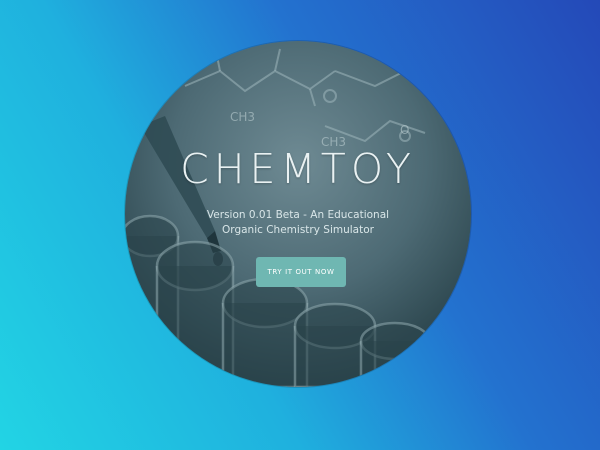 This screenshot has height=450, width=600. Describe the element at coordinates (301, 272) in the screenshot. I see `try-it-out-button: TRY IT OUT NOW` at that location.